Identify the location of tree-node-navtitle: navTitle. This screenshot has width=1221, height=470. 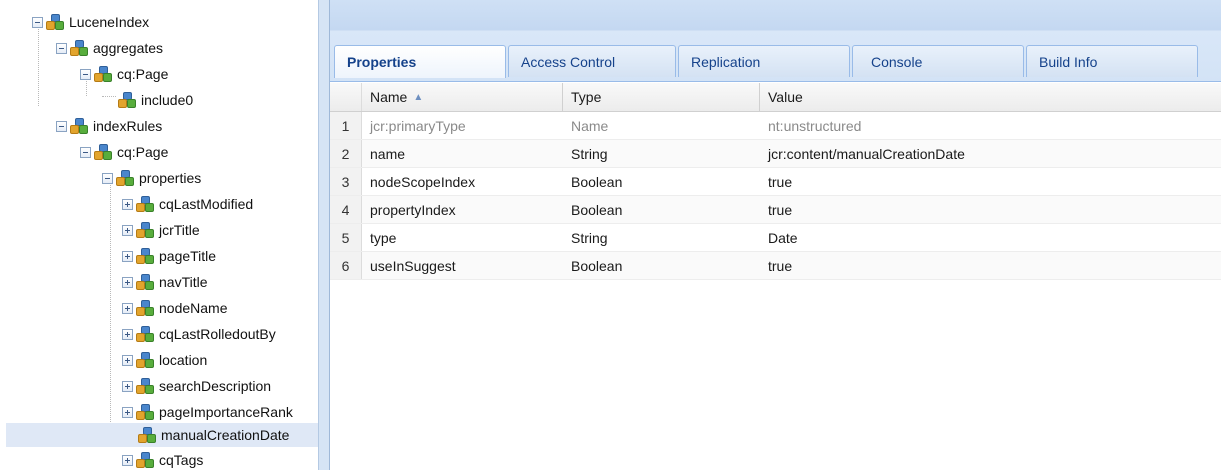
(165, 282).